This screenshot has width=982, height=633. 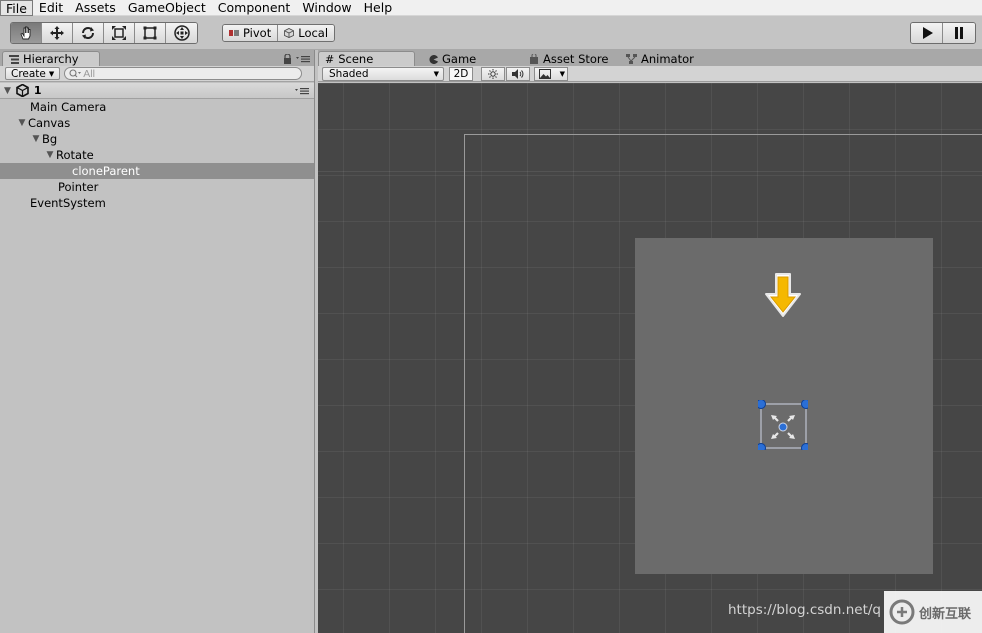 I want to click on gizmo-frame, so click(x=783, y=426).